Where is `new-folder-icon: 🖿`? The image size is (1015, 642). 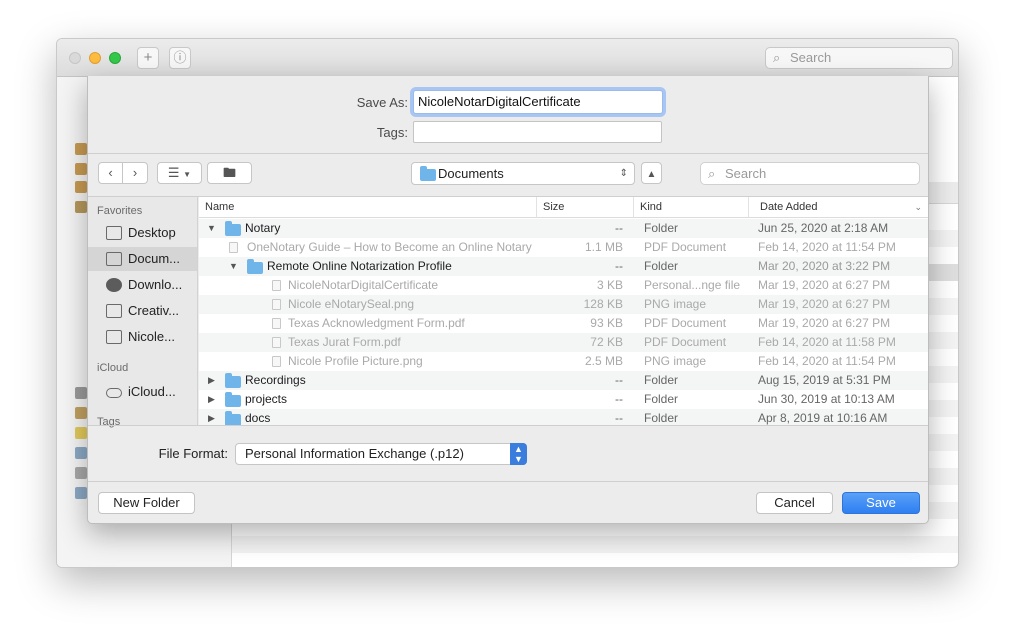 new-folder-icon: 🖿 is located at coordinates (229, 172).